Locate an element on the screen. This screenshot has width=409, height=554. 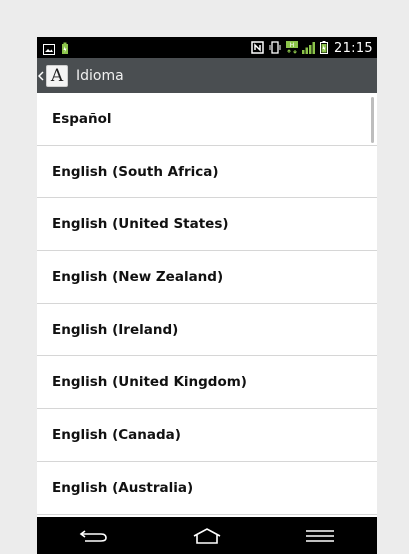
back-arrow-icon is located at coordinates (93, 535).